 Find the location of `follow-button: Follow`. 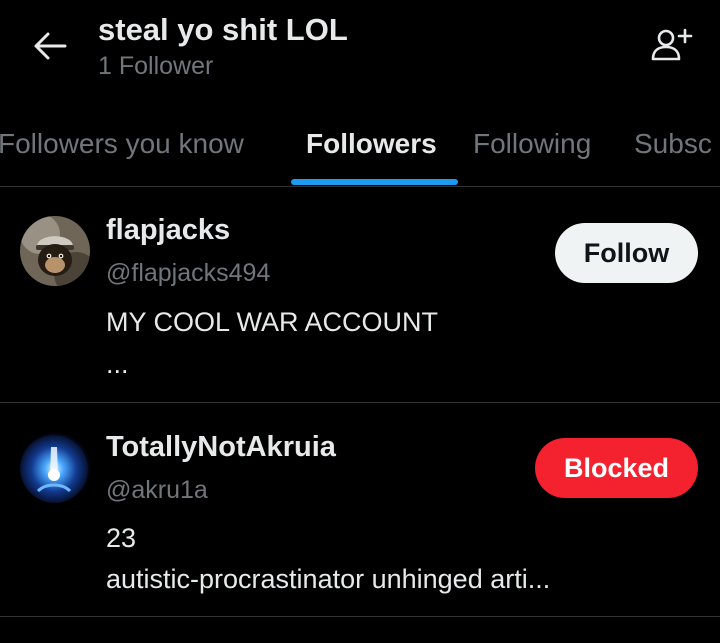

follow-button: Follow is located at coordinates (626, 253).